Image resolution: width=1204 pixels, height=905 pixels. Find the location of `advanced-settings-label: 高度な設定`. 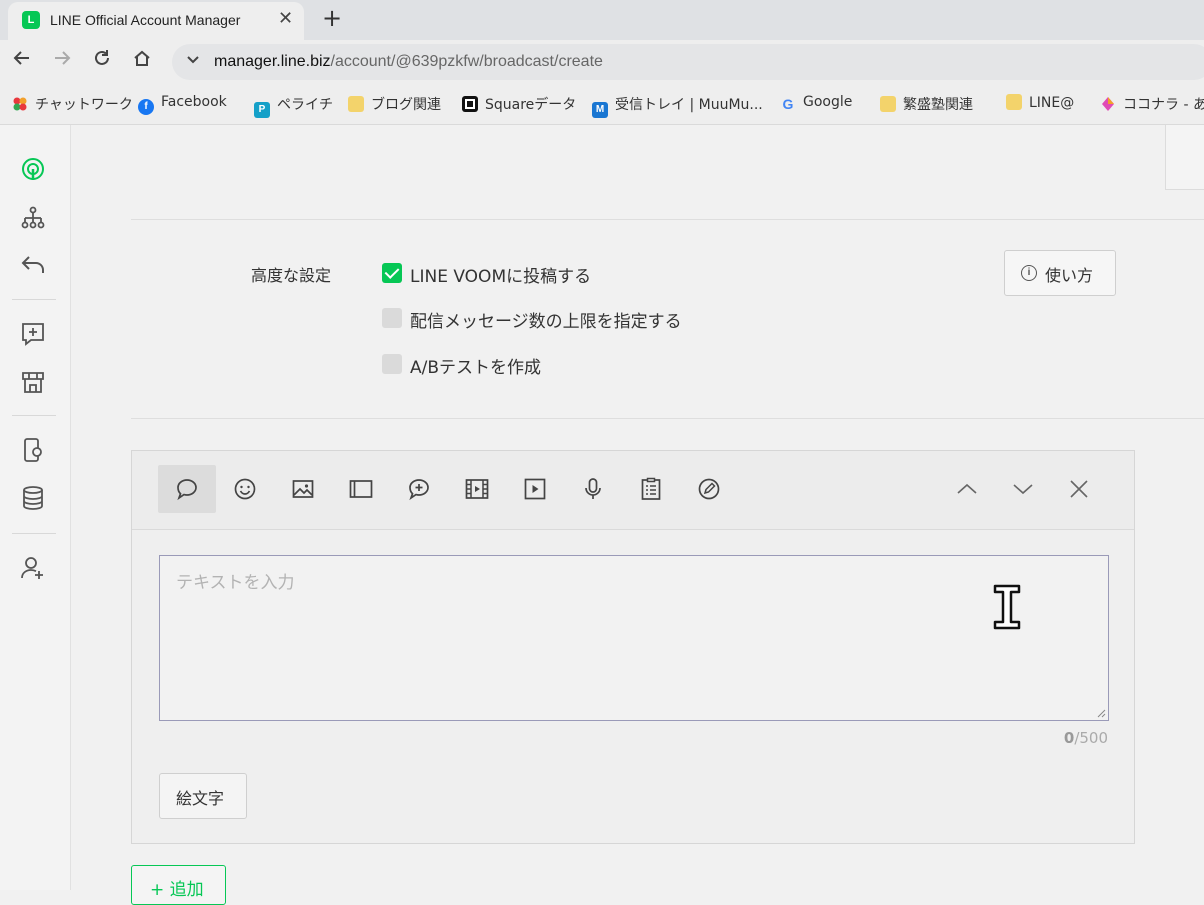

advanced-settings-label: 高度な設定 is located at coordinates (291, 275).